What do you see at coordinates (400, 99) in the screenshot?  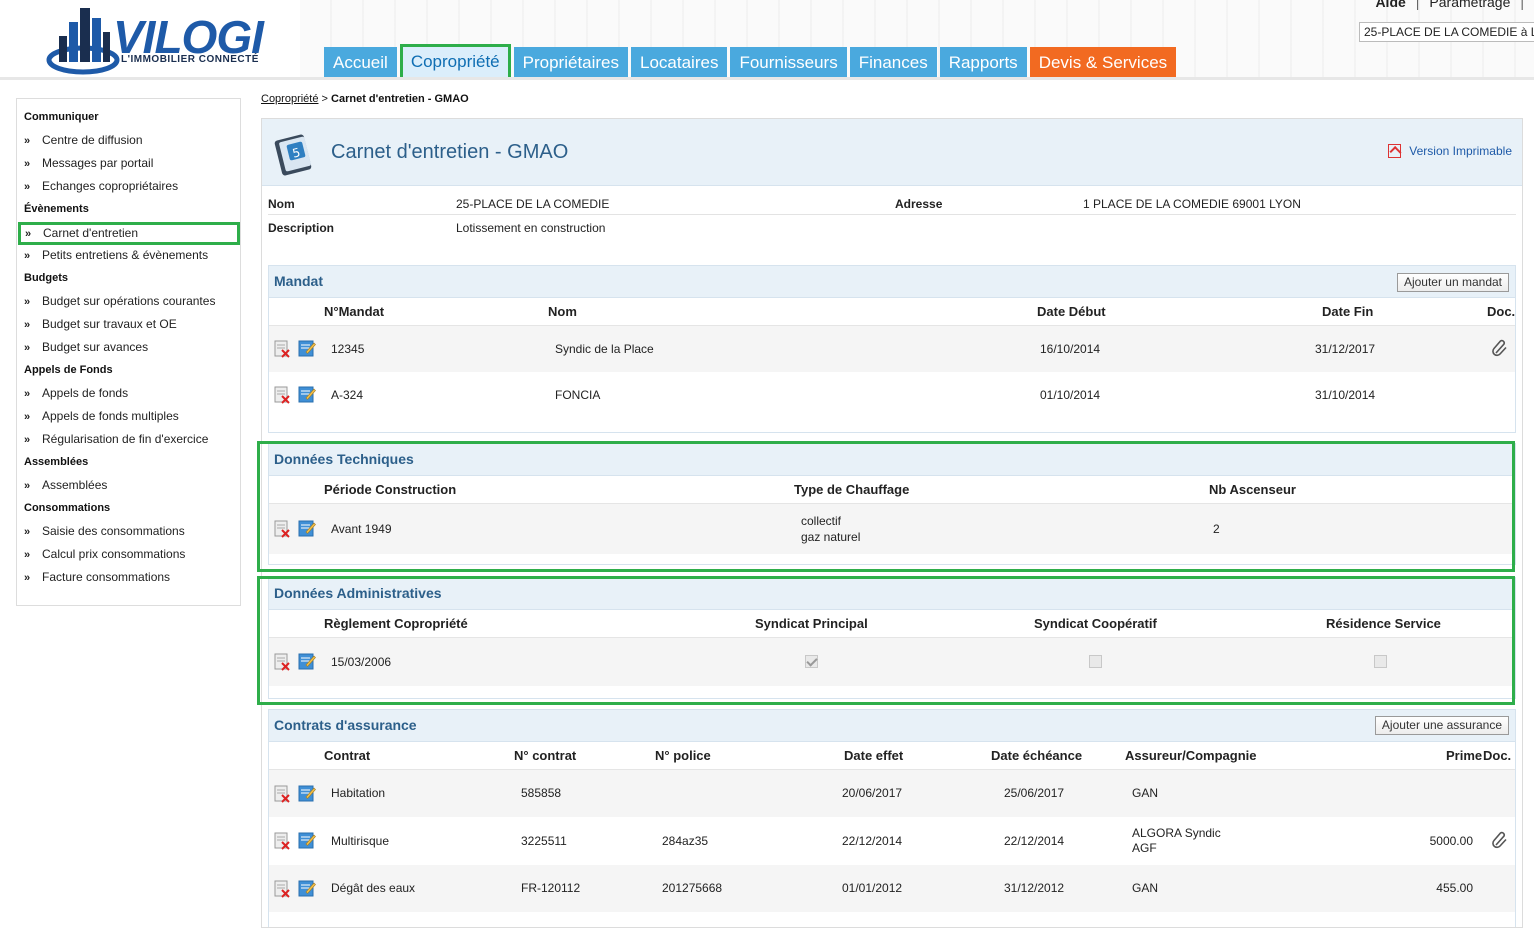 I see `breadcrumb-current: Carnet d'entretien - GMAO` at bounding box center [400, 99].